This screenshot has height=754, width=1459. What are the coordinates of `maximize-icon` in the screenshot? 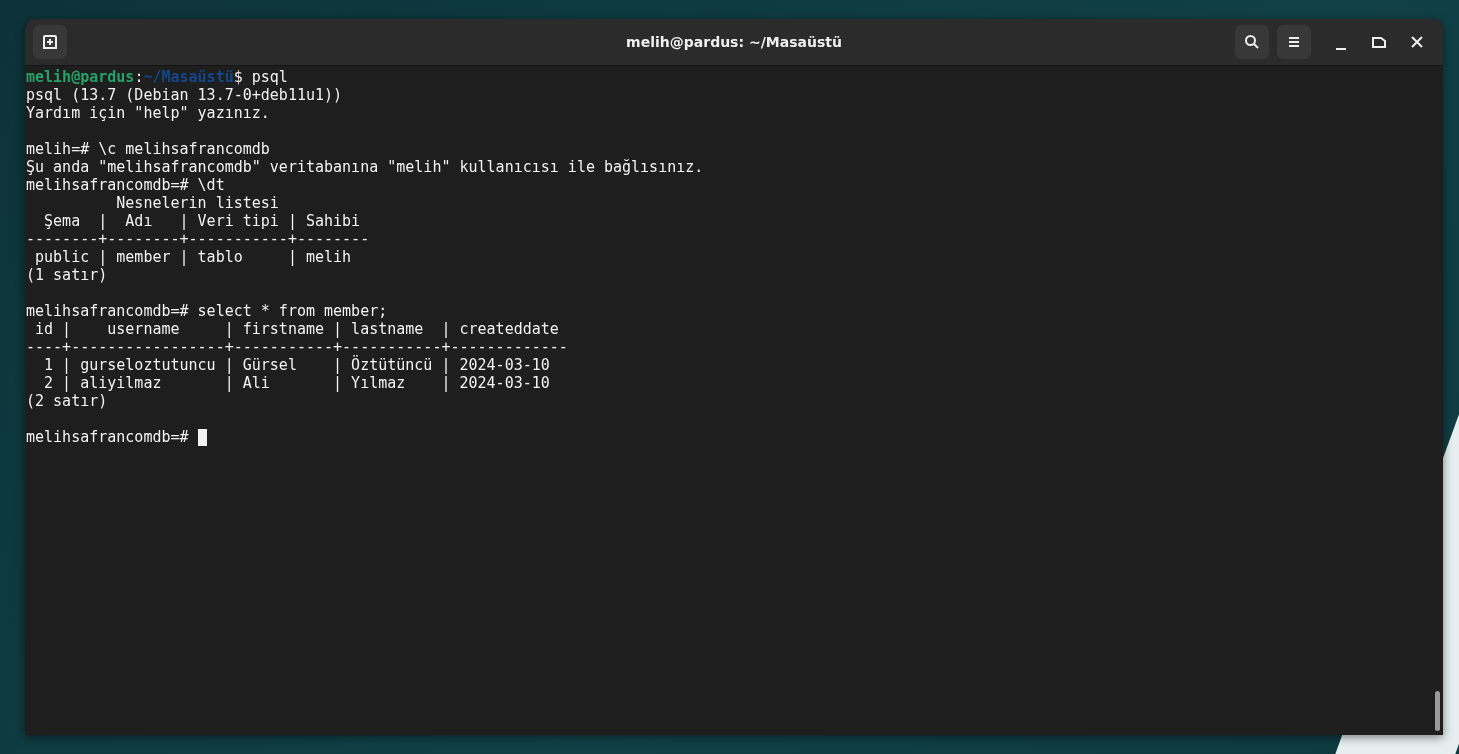 It's located at (1379, 42).